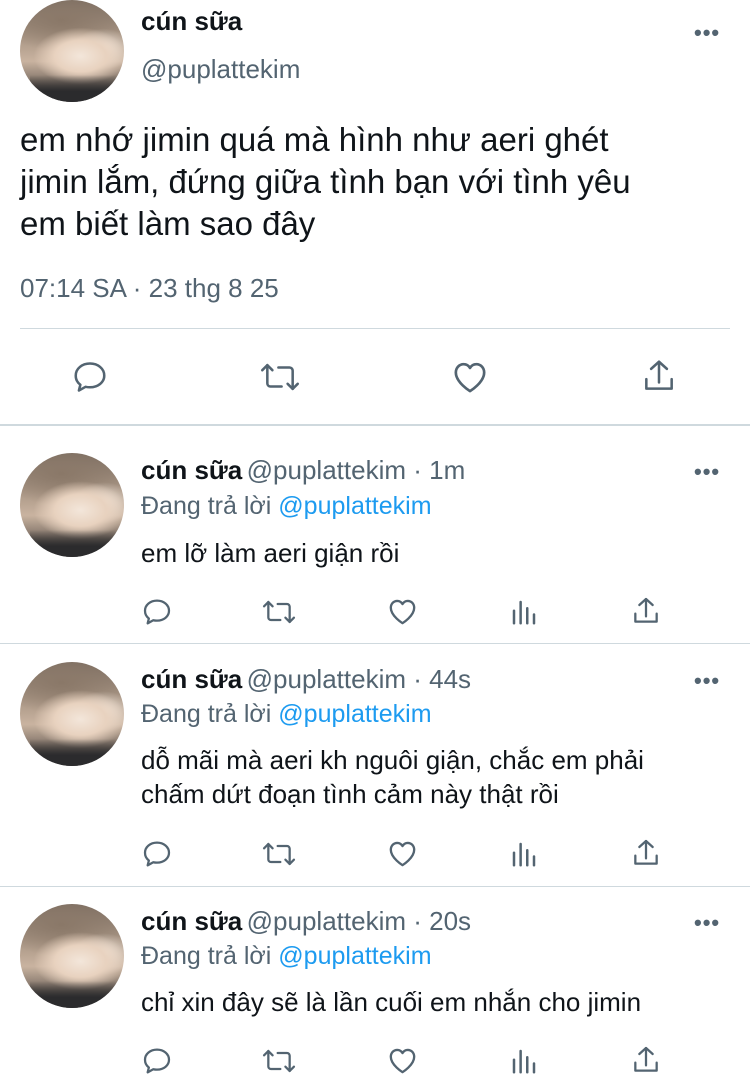  I want to click on reply-header: cún sữa @puplattekim · 44s, so click(306, 679).